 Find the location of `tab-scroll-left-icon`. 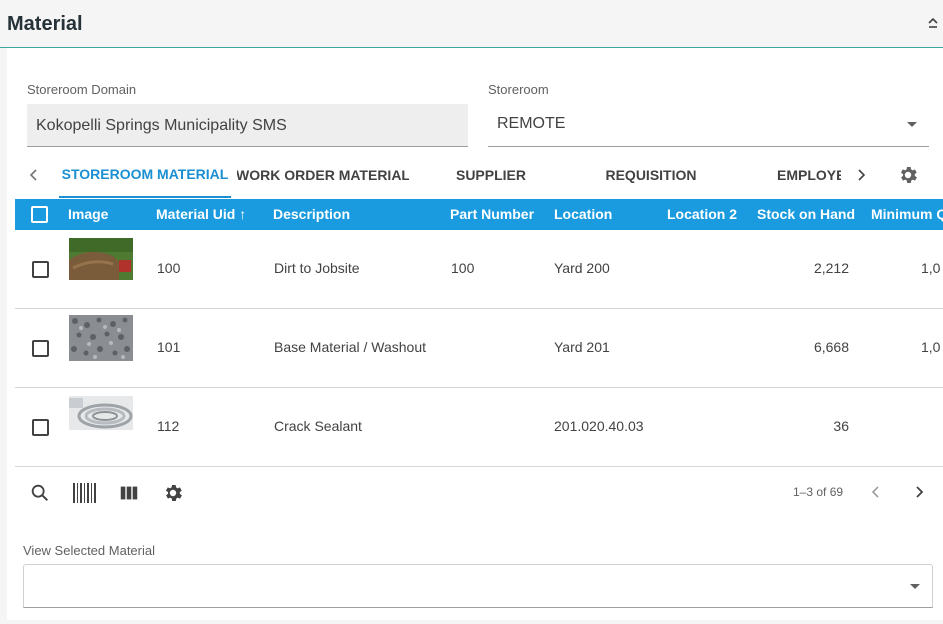

tab-scroll-left-icon is located at coordinates (34, 175).